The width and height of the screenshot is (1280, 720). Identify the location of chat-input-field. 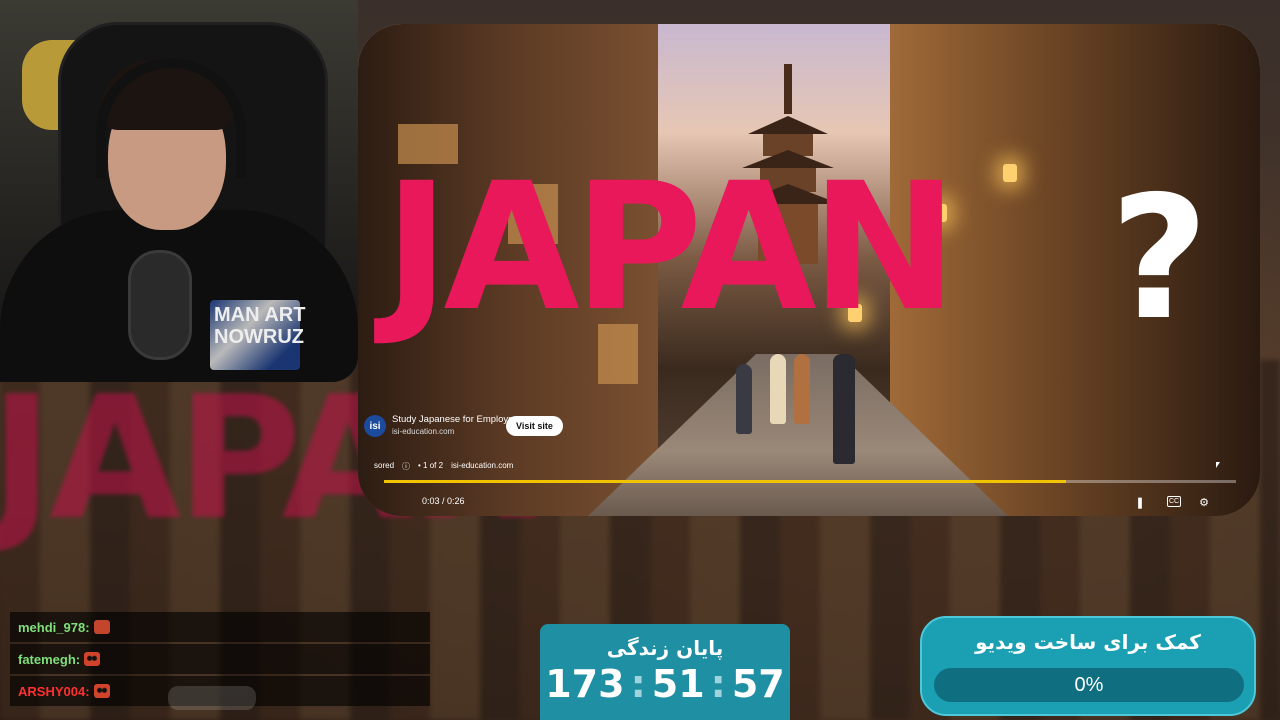
(212, 698).